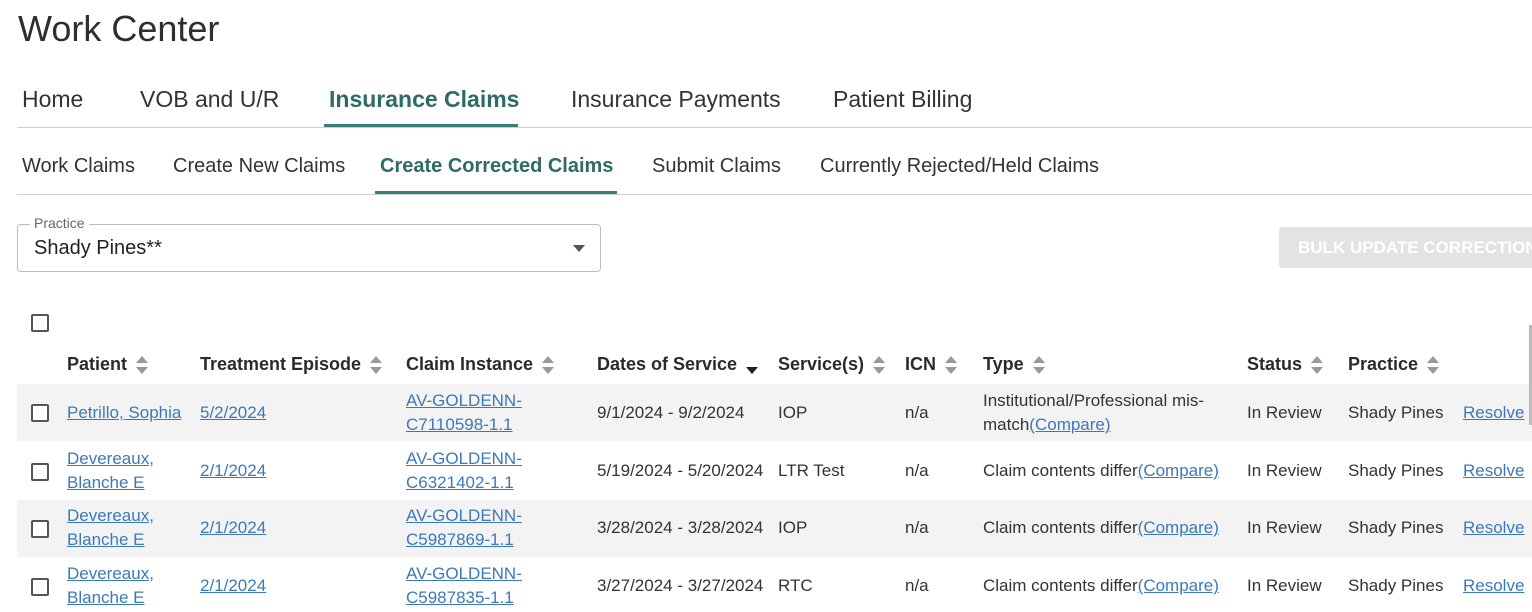 The image size is (1532, 612). What do you see at coordinates (680, 470) in the screenshot?
I see `dates-cell: 5/19/2024 - 5/20/2024` at bounding box center [680, 470].